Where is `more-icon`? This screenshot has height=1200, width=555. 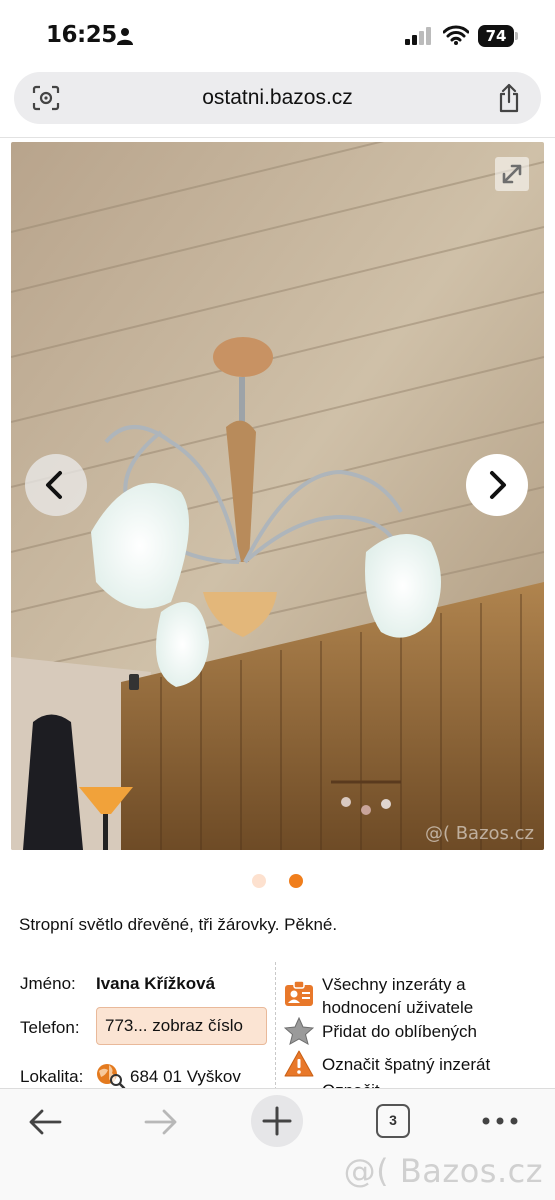
more-icon is located at coordinates (500, 1121).